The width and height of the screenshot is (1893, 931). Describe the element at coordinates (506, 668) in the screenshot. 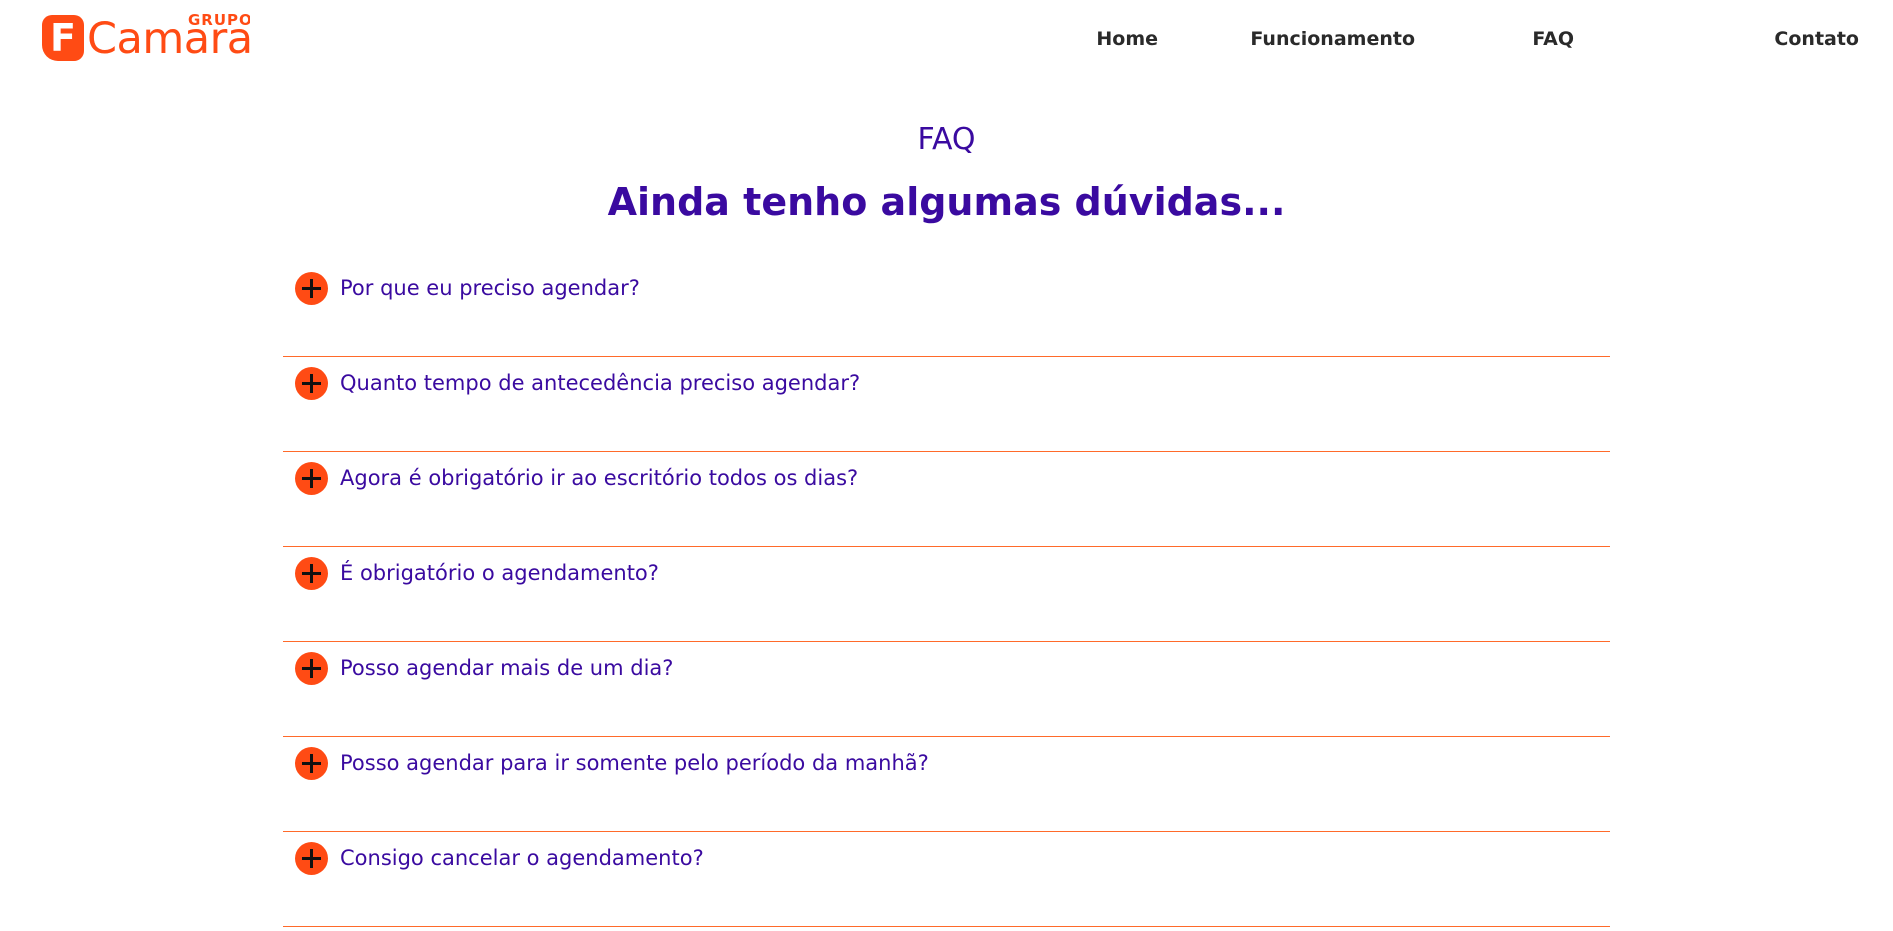

I see `faq-question: Posso agendar mais de um dia?` at that location.